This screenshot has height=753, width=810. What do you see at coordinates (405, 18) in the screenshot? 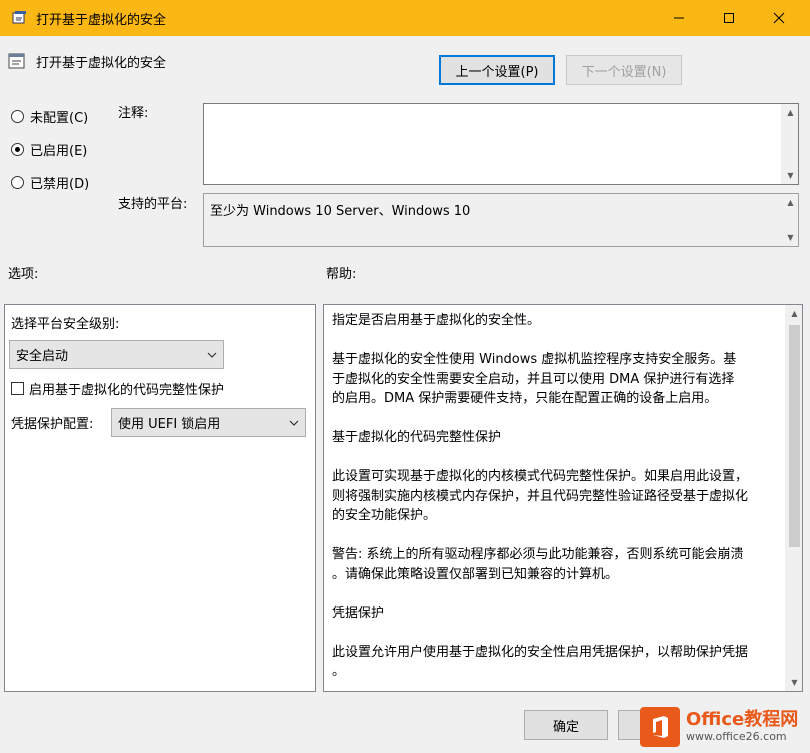
I see `title-bar: 打开基于虚拟化的安全` at bounding box center [405, 18].